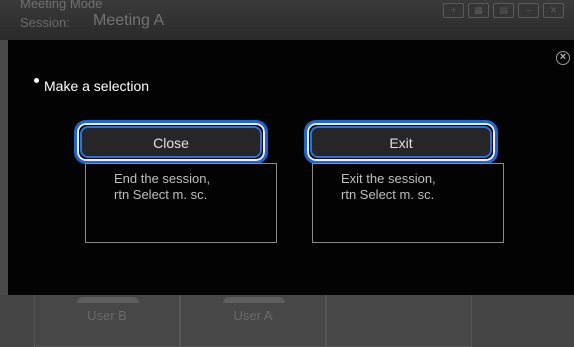 The width and height of the screenshot is (574, 347). I want to click on participant-tile-user-a: User A, so click(253, 321).